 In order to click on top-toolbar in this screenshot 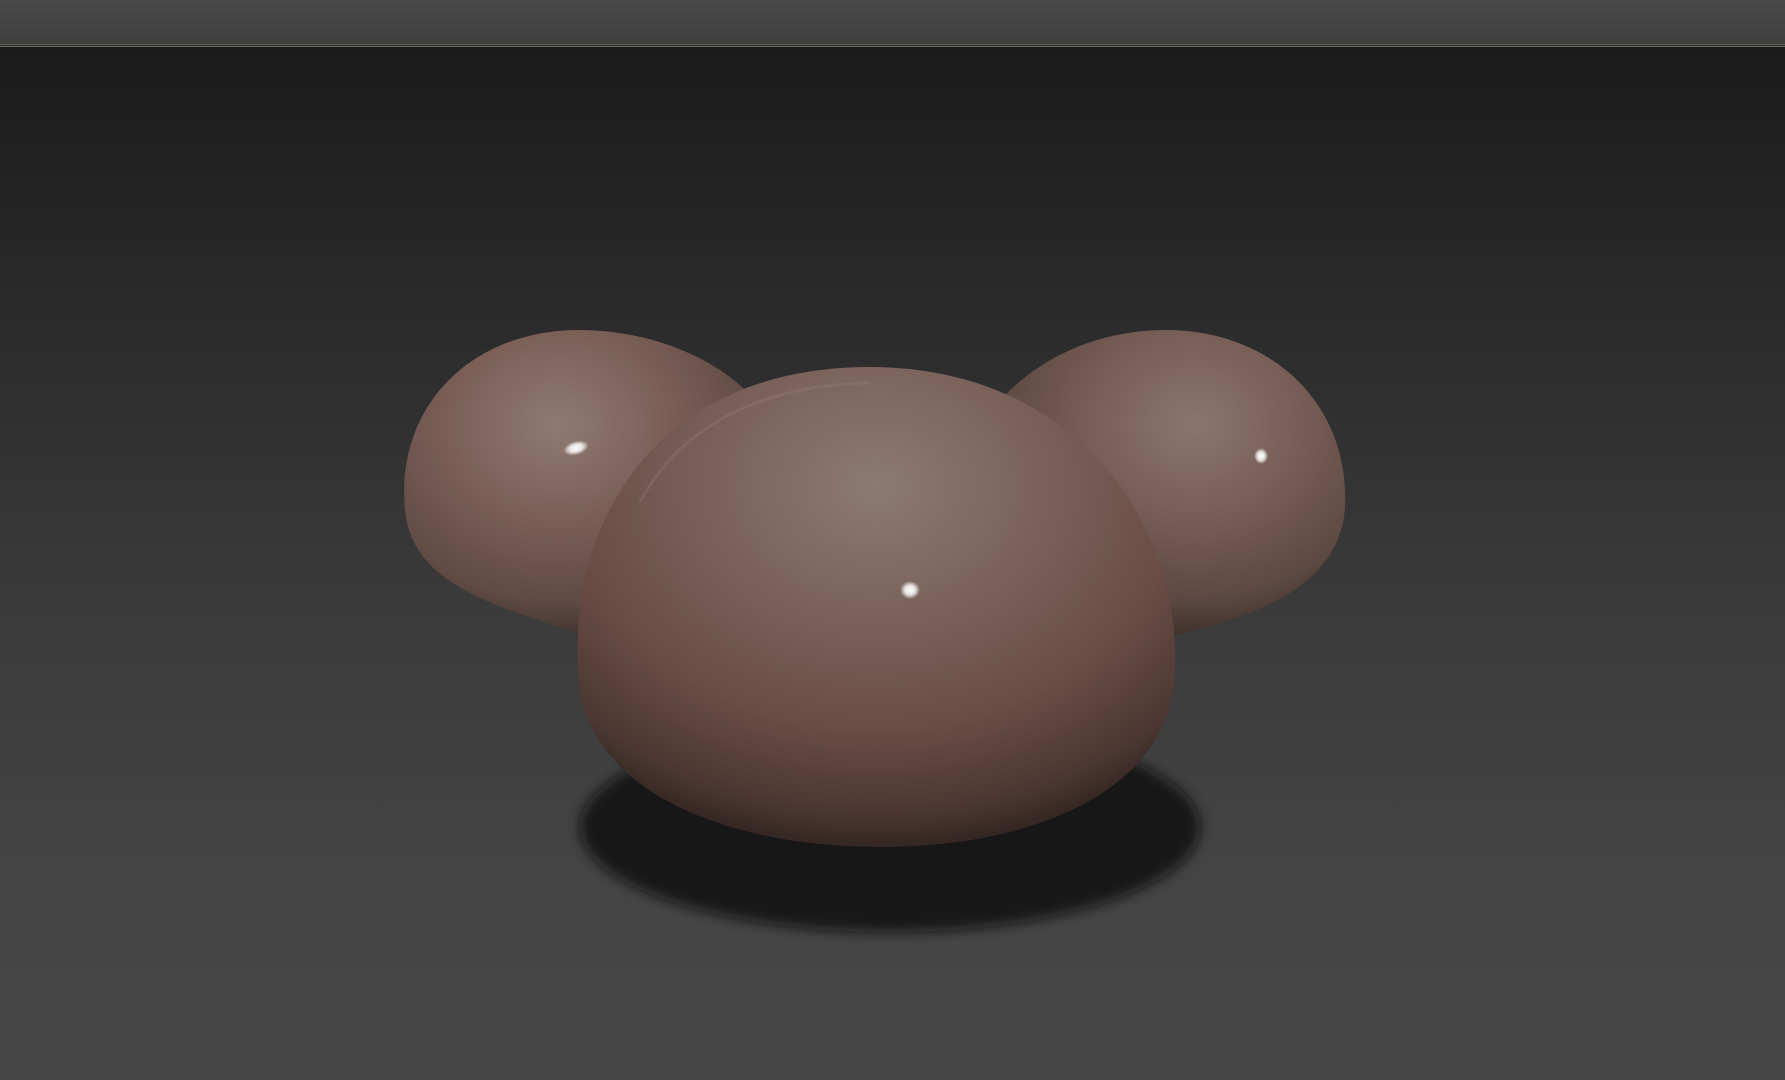, I will do `click(892, 22)`.